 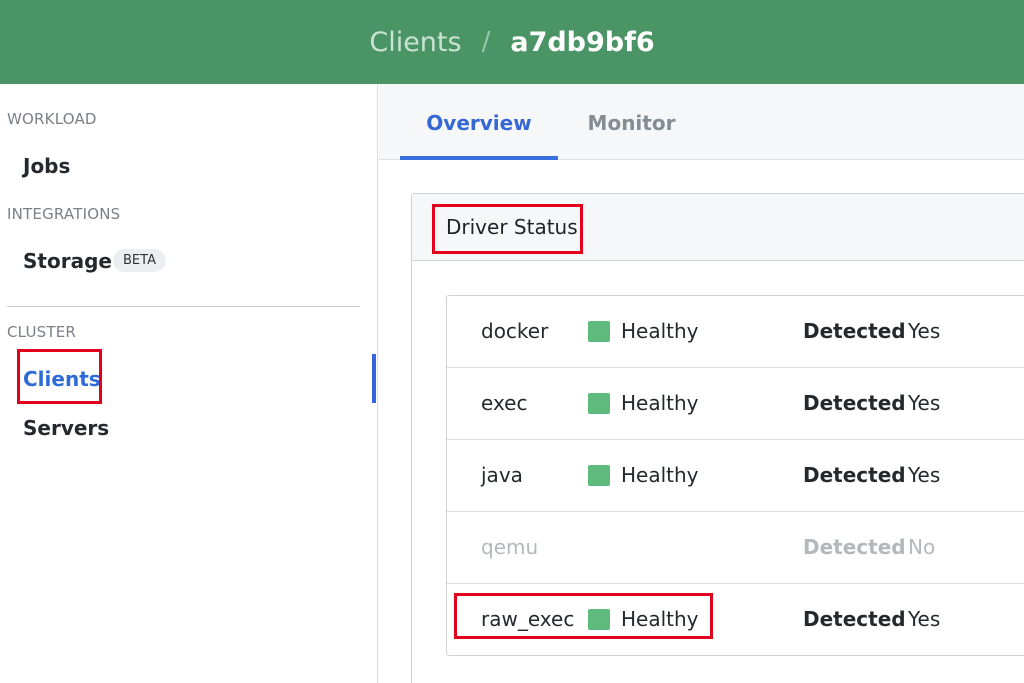 What do you see at coordinates (735, 404) in the screenshot?
I see `driver-row: exec Healthy Detected Yes` at bounding box center [735, 404].